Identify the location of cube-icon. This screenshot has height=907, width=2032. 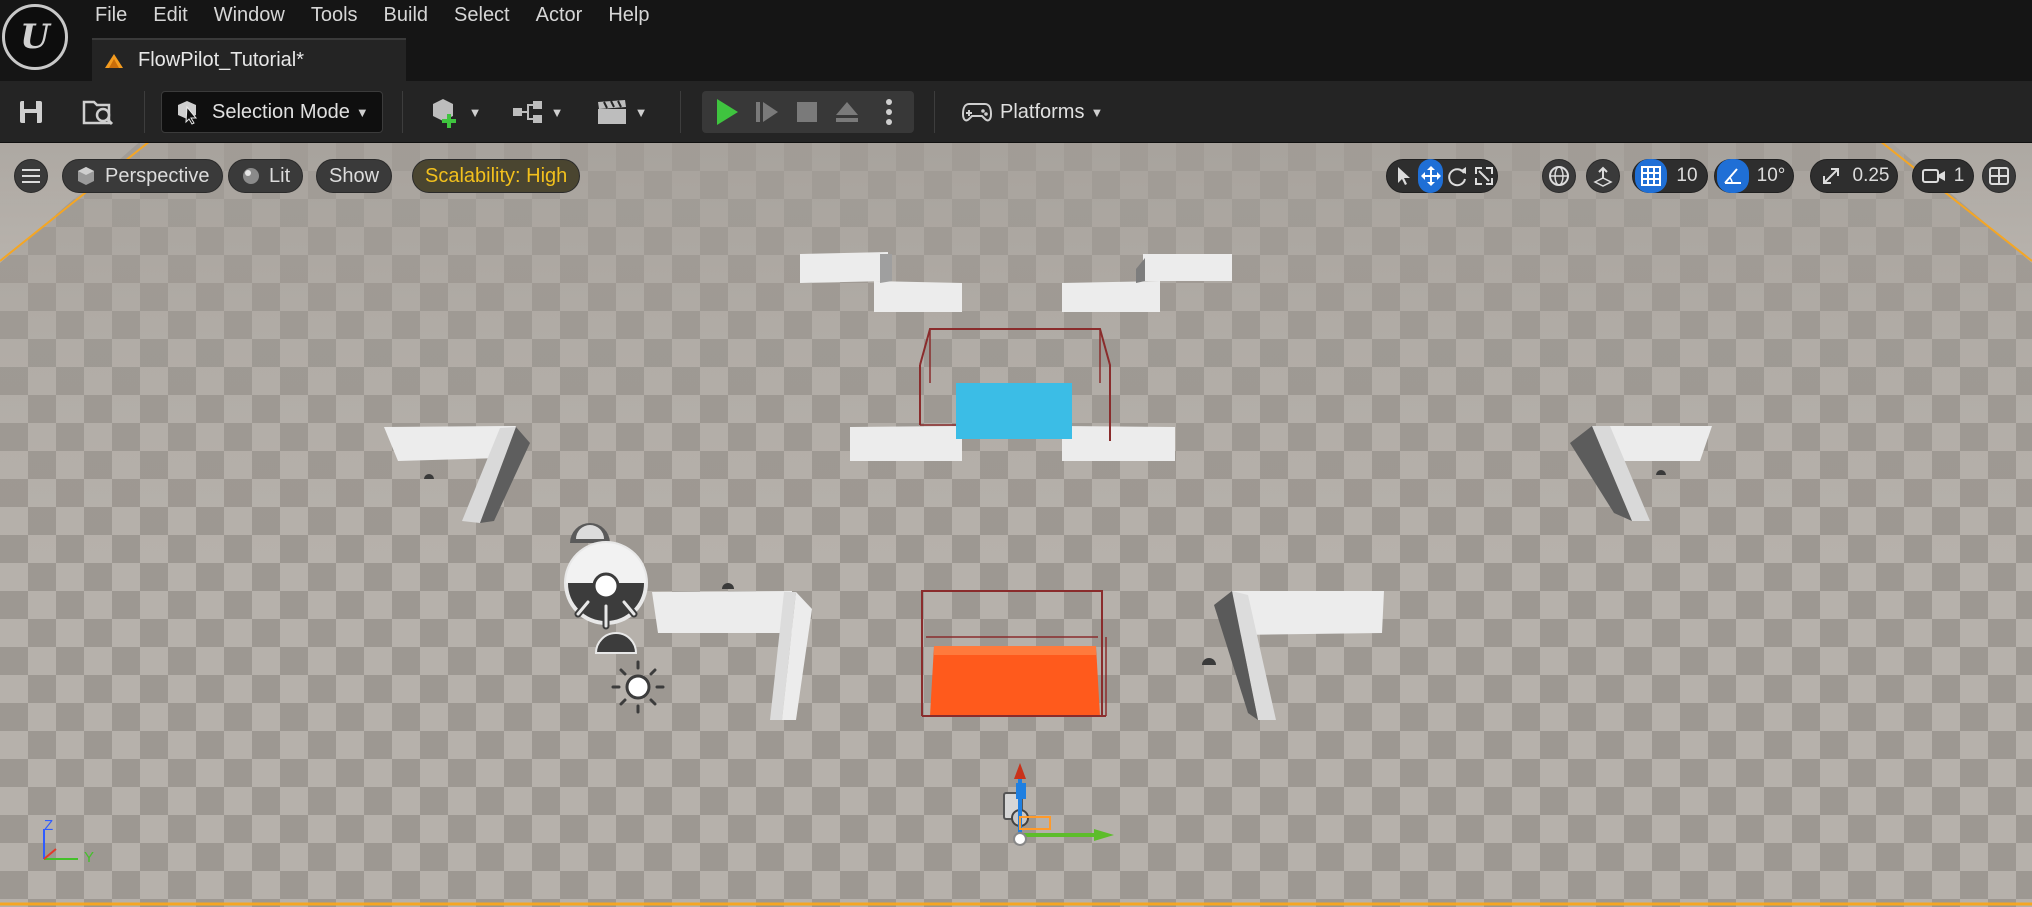
(86, 176).